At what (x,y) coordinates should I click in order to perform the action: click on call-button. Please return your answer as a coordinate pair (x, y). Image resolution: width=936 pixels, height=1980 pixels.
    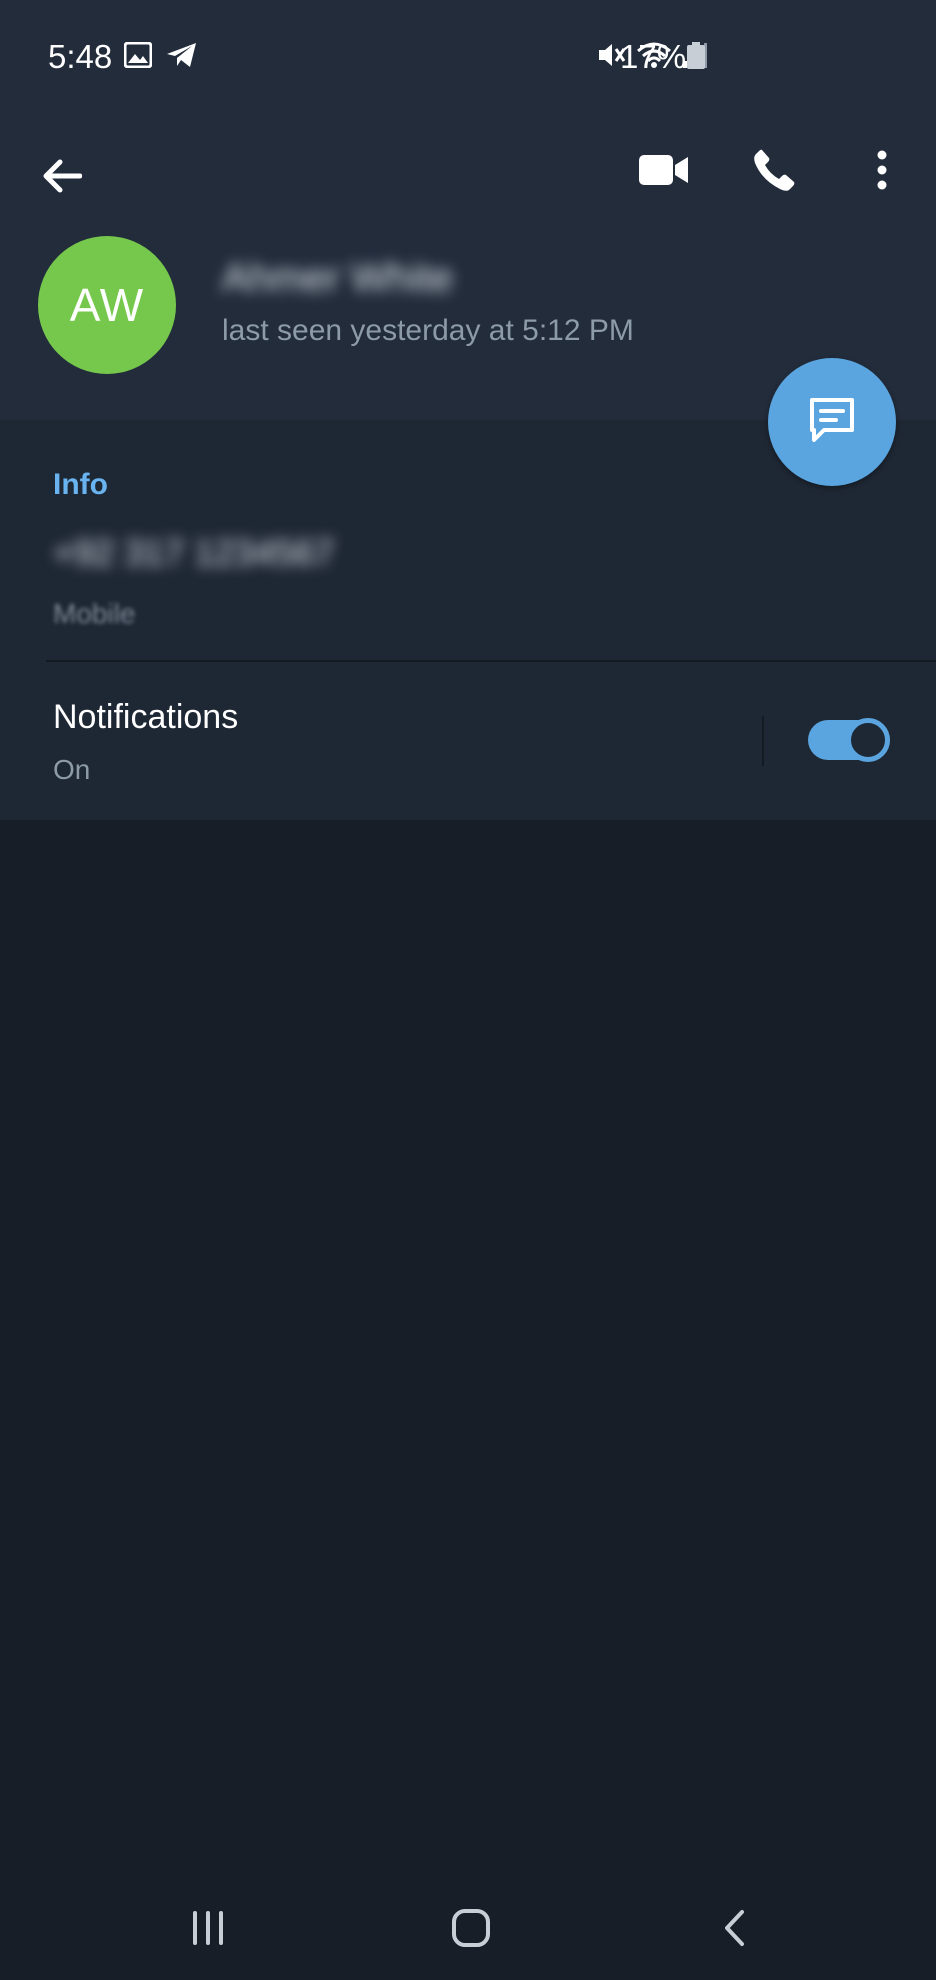
    Looking at the image, I should click on (774, 172).